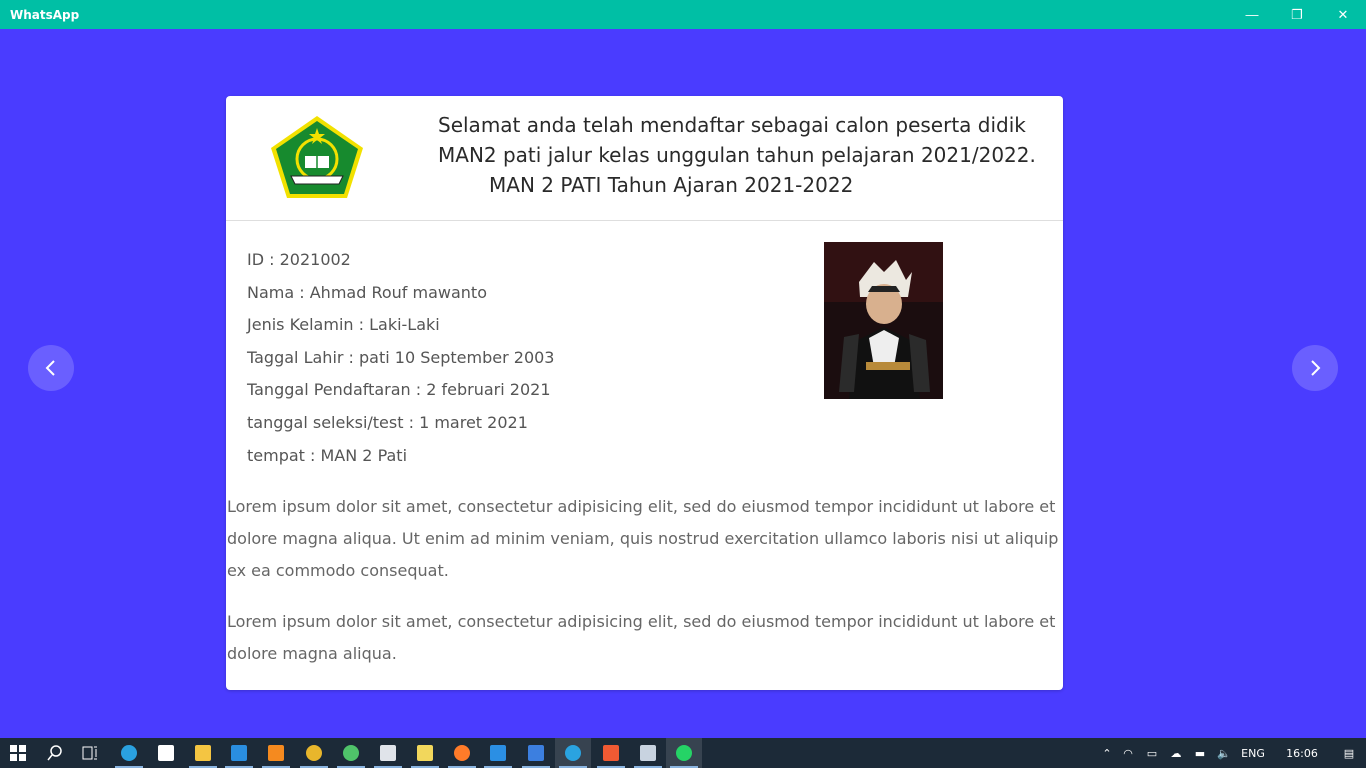 The width and height of the screenshot is (1366, 768). What do you see at coordinates (387, 422) in the screenshot?
I see `info-test-date: tanggal seleksi/test : 1 maret 2021` at bounding box center [387, 422].